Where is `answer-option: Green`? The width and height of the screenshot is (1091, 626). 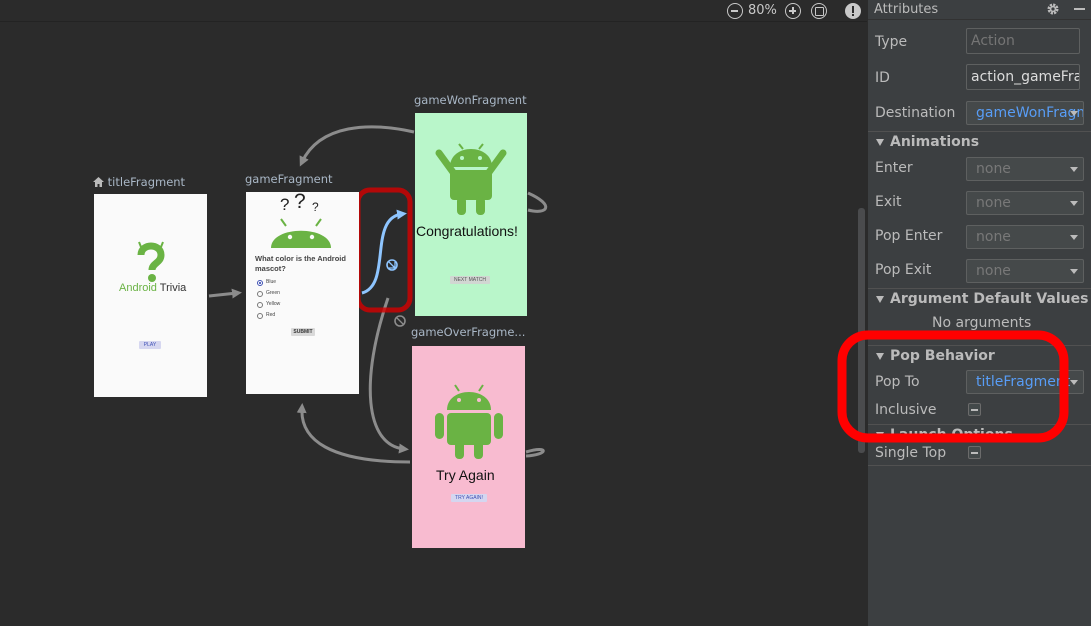
answer-option: Green is located at coordinates (287, 295).